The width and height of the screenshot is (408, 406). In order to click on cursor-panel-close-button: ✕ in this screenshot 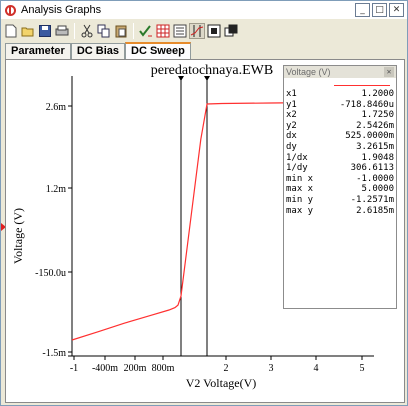, I will do `click(389, 72)`.